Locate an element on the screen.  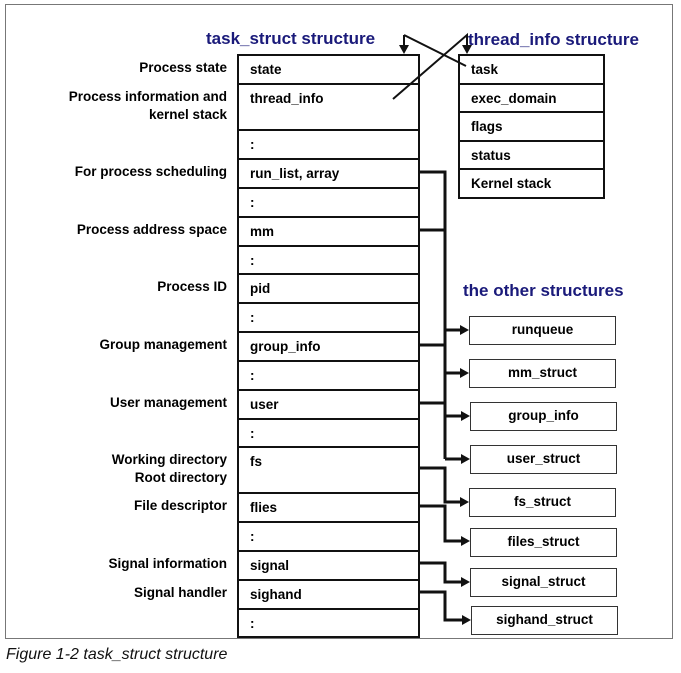
field-name: exec_domain is located at coordinates (514, 98).